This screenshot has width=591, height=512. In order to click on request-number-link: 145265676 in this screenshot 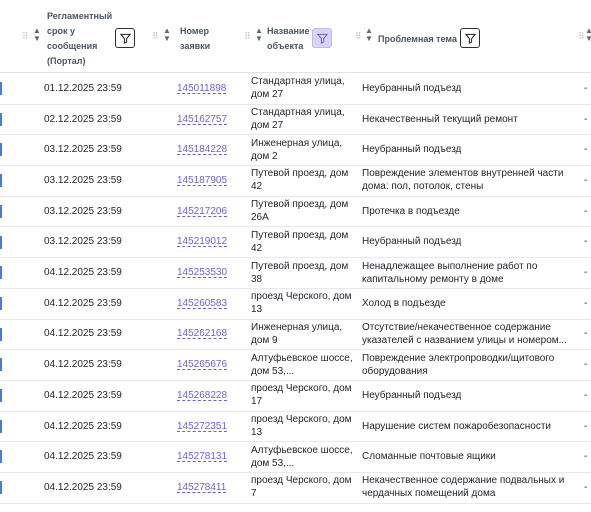, I will do `click(202, 364)`.